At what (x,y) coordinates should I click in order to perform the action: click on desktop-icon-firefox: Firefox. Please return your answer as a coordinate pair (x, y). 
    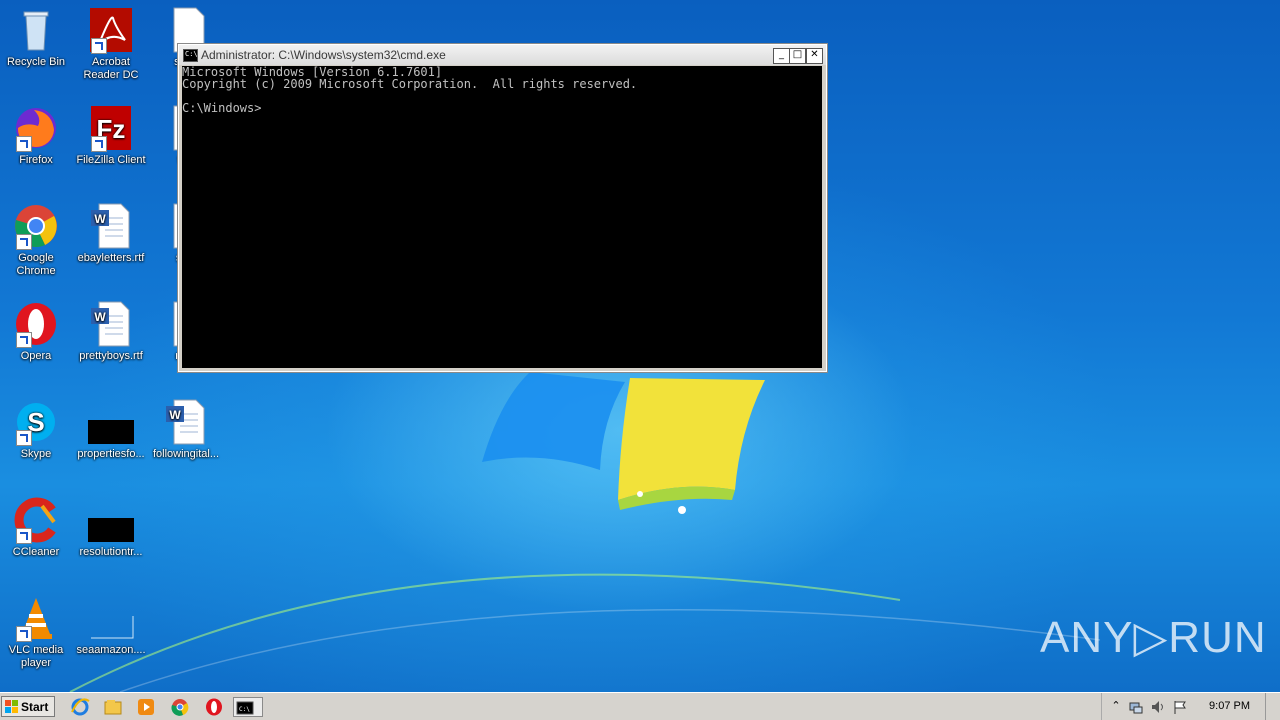
    Looking at the image, I should click on (36, 135).